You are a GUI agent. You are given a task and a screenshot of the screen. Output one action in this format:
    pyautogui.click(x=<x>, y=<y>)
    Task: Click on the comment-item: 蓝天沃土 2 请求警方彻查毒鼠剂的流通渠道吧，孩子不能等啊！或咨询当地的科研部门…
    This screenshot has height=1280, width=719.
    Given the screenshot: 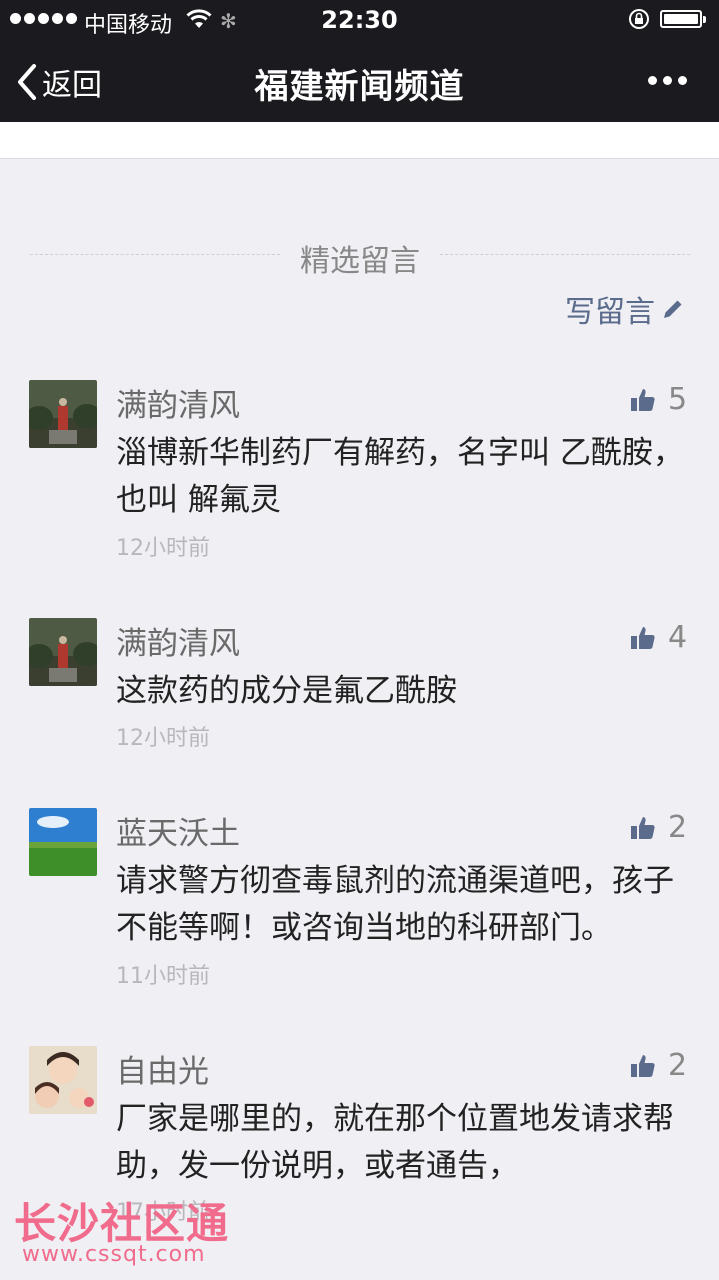 What is the action you would take?
    pyautogui.click(x=359, y=898)
    